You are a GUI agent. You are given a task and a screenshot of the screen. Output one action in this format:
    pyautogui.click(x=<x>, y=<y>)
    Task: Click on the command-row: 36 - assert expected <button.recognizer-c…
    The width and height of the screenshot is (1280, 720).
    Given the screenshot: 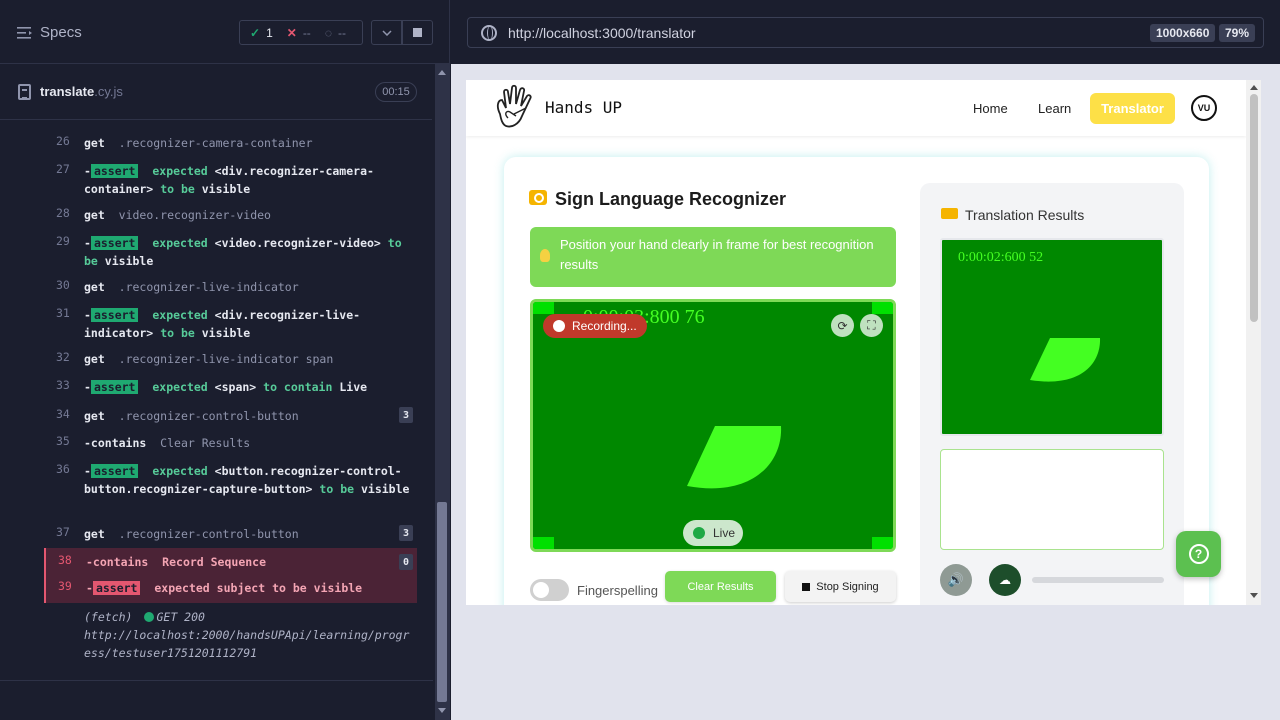 What is the action you would take?
    pyautogui.click(x=230, y=489)
    